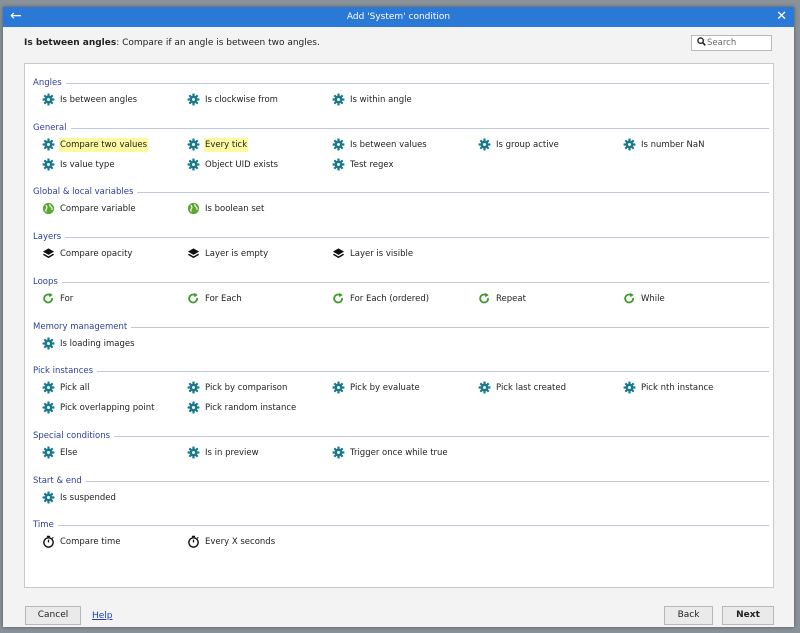 The width and height of the screenshot is (800, 633). I want to click on group-heading-label: Pick instances, so click(65, 371).